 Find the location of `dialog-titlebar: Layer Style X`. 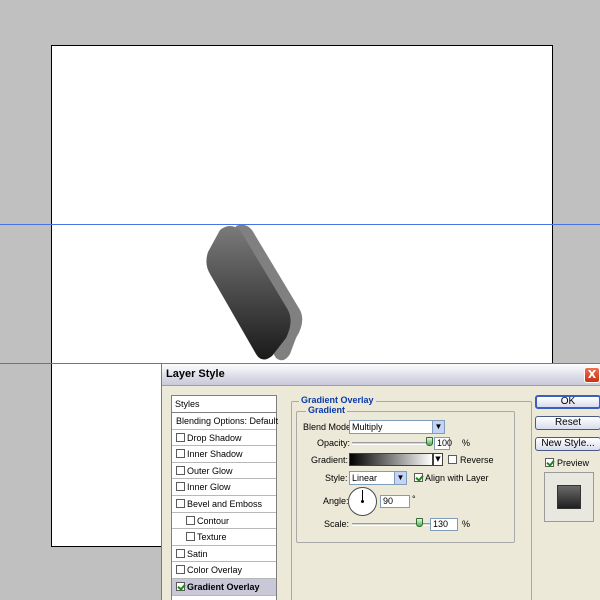

dialog-titlebar: Layer Style X is located at coordinates (381, 375).